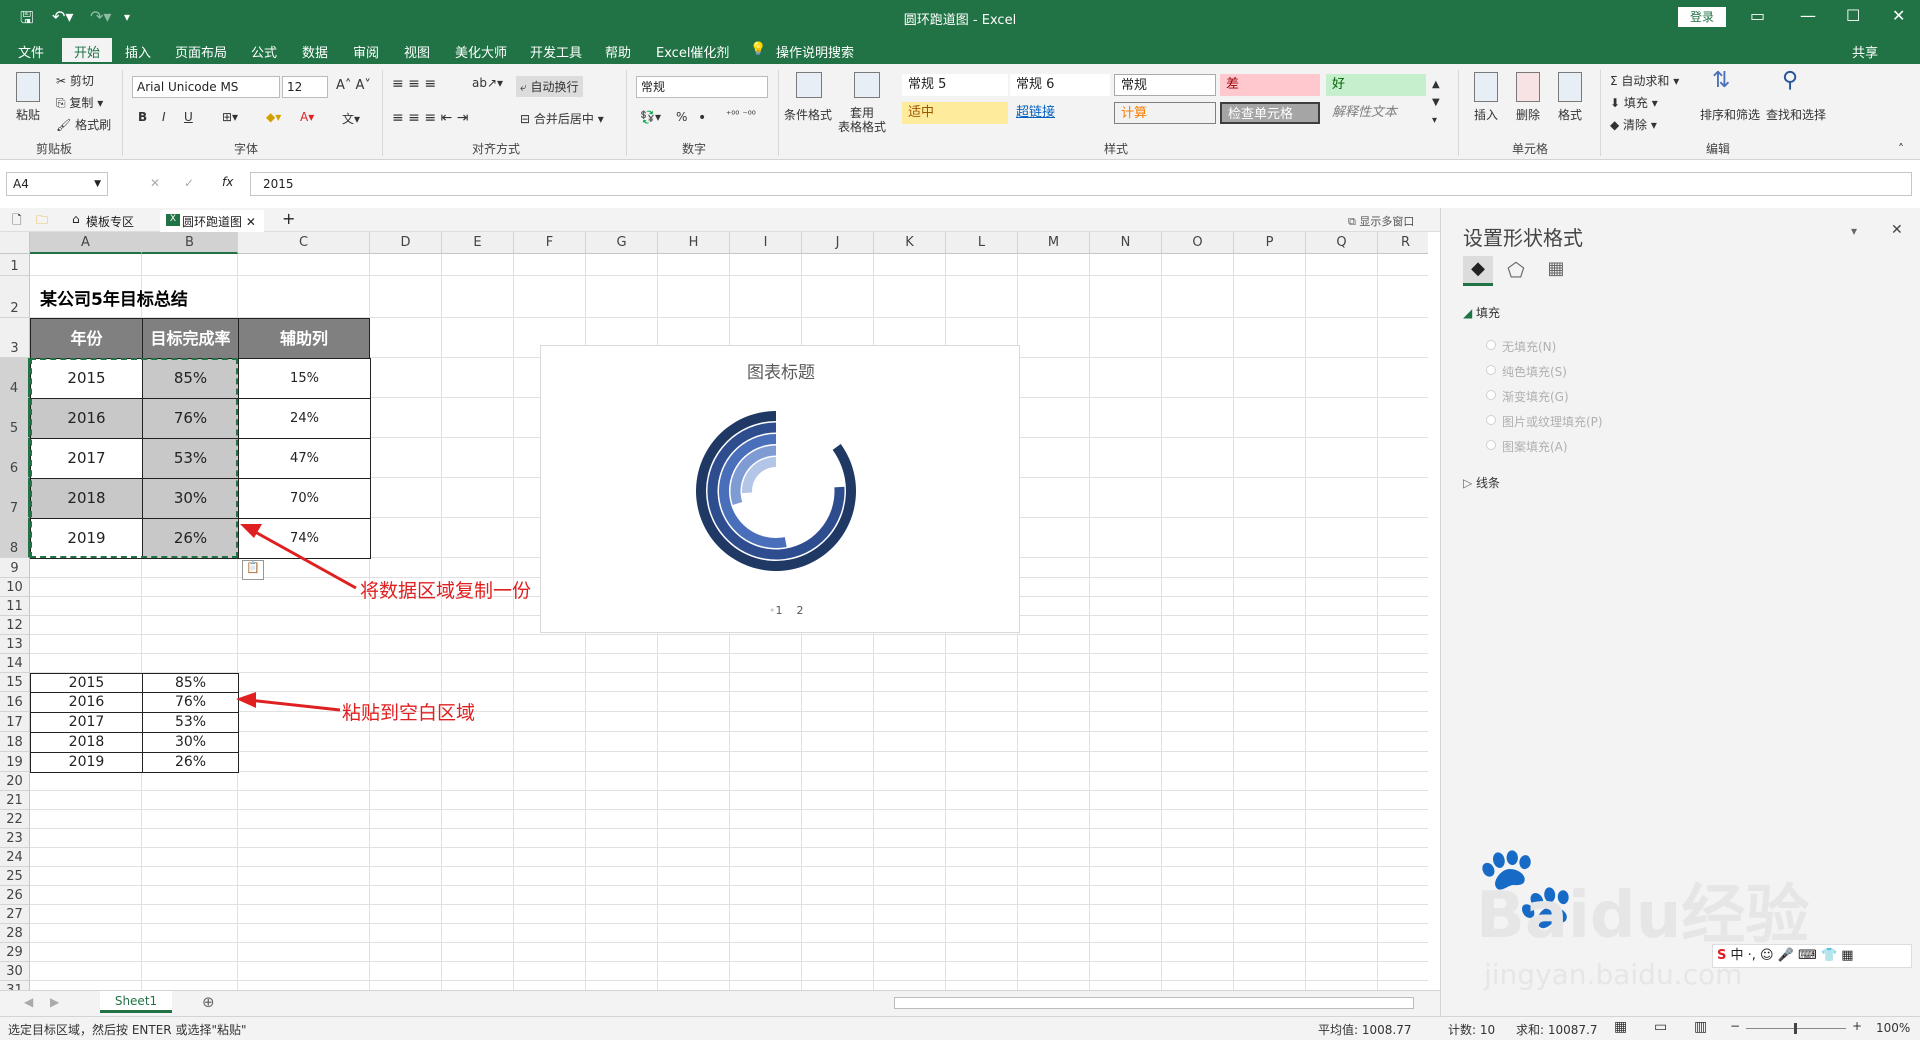  Describe the element at coordinates (1898, 15) in the screenshot. I see `close-icon: ✕` at that location.